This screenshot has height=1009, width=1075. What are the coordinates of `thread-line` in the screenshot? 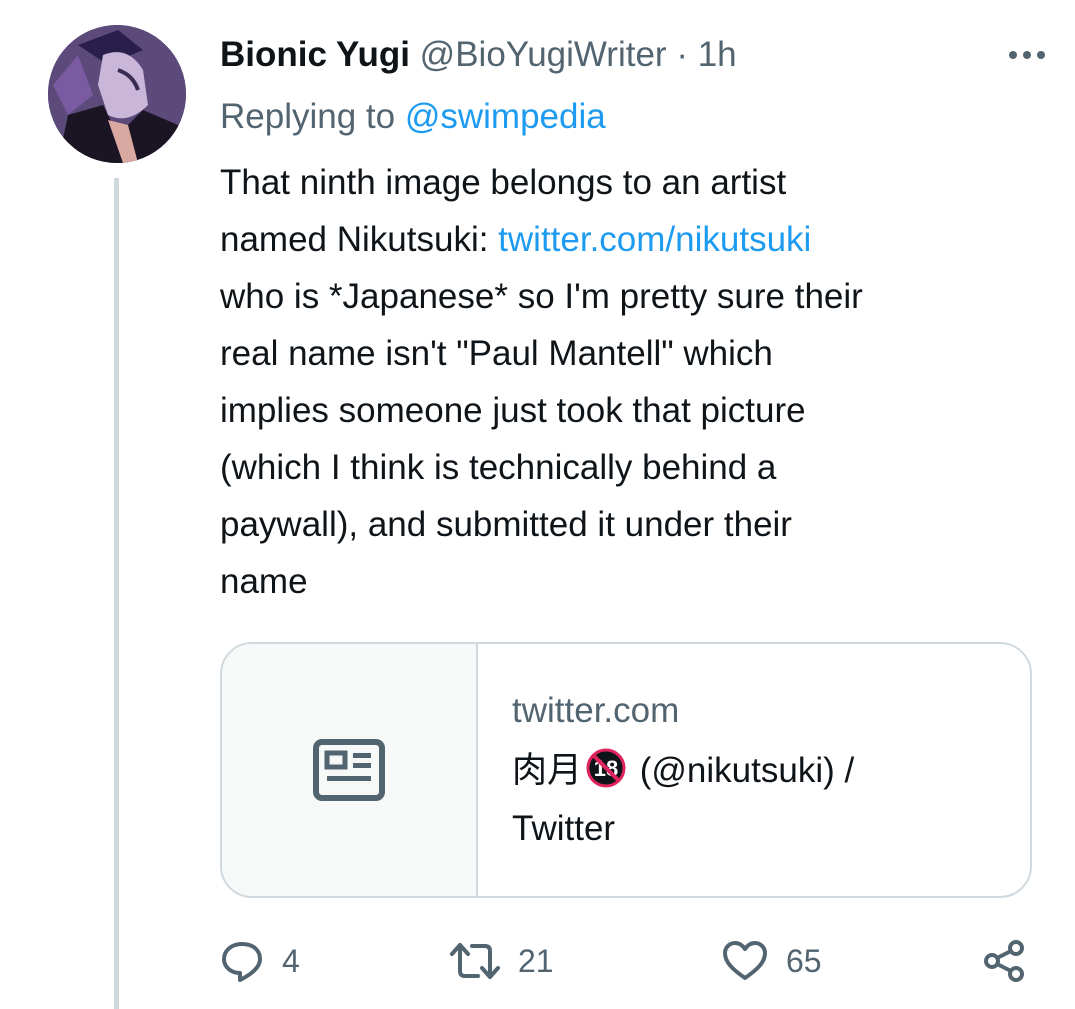 It's located at (116, 593).